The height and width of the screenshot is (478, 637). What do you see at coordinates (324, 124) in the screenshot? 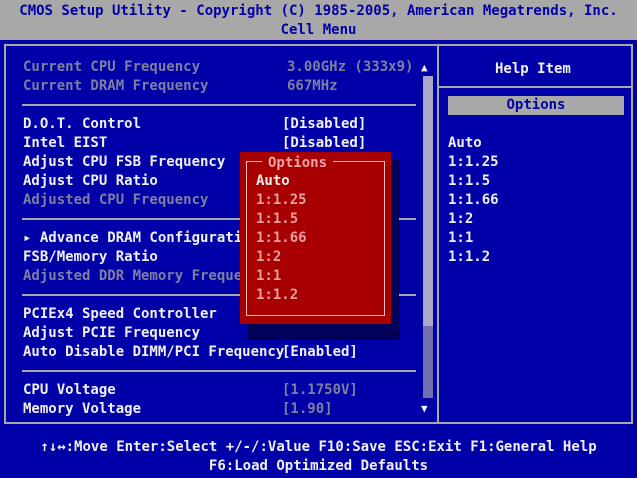
I see `value-dot-control: [Disabled]` at bounding box center [324, 124].